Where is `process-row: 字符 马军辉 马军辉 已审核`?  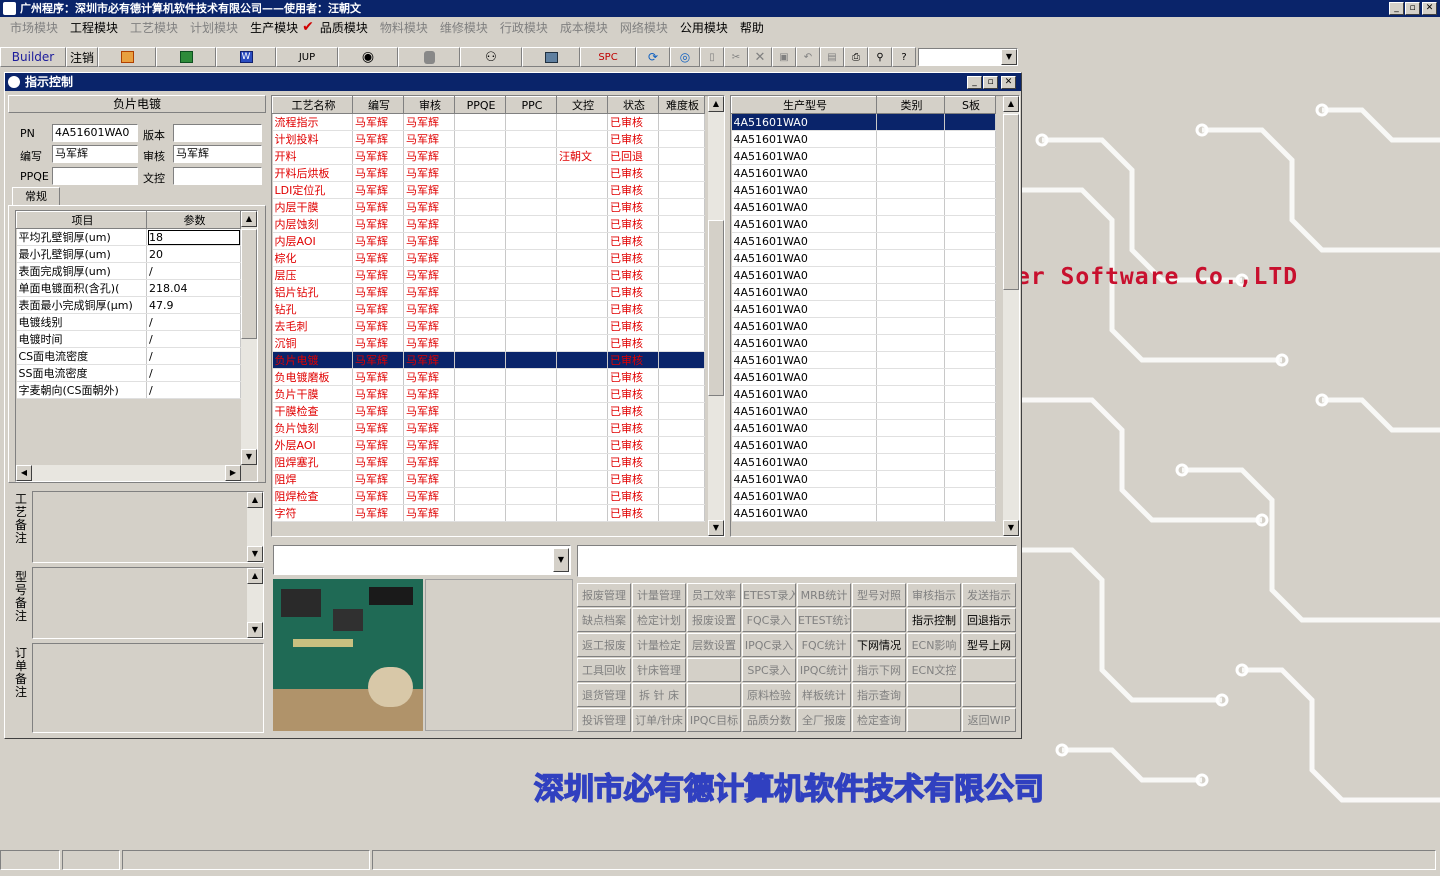
process-row: 字符 马军辉 马军辉 已审核 is located at coordinates (488, 513).